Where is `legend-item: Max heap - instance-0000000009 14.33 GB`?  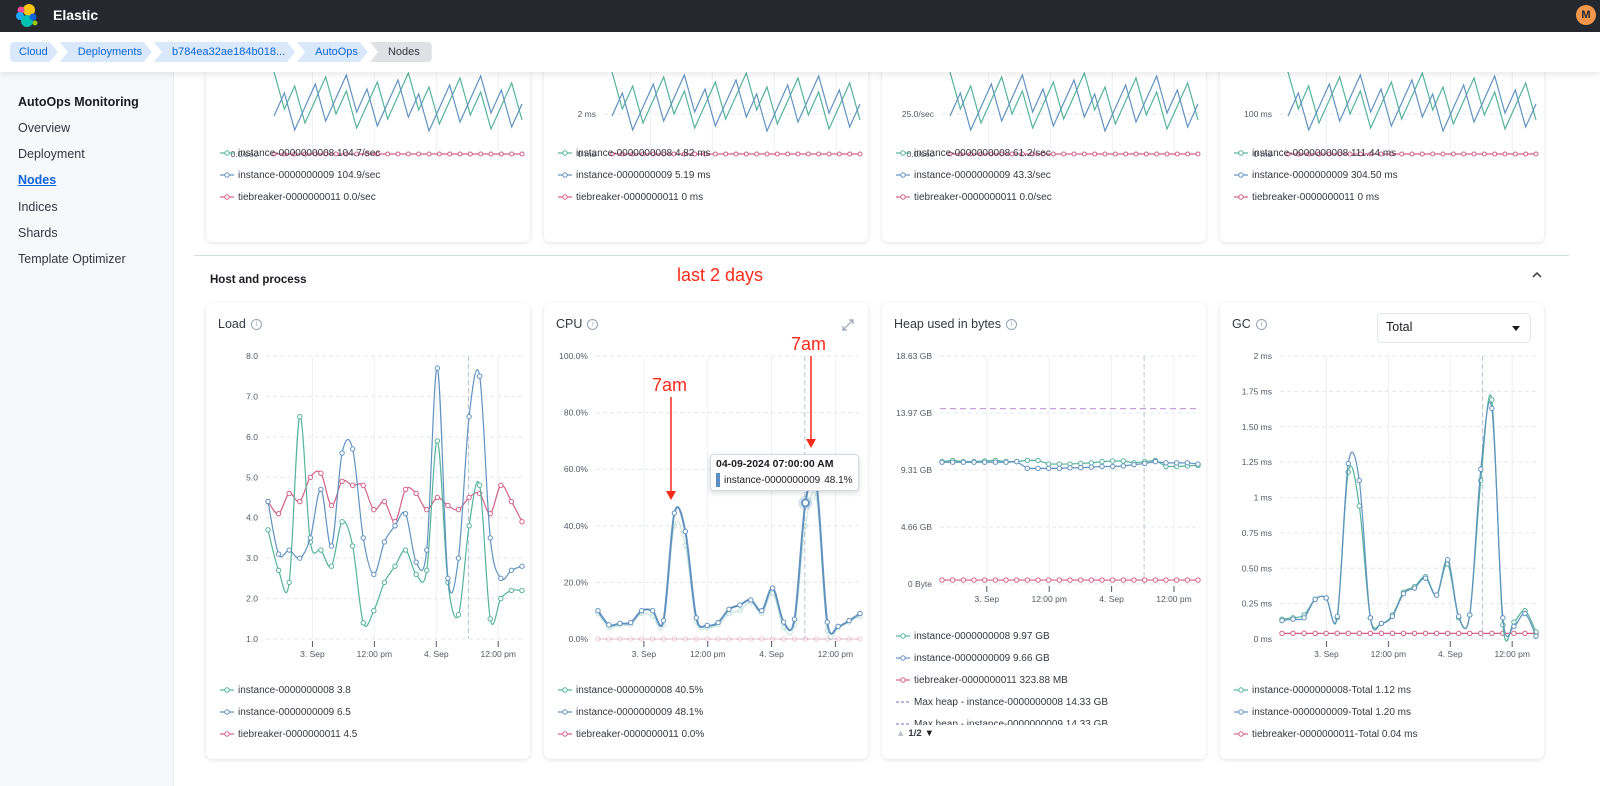
legend-item: Max heap - instance-0000000009 14.33 GB is located at coordinates (1002, 719).